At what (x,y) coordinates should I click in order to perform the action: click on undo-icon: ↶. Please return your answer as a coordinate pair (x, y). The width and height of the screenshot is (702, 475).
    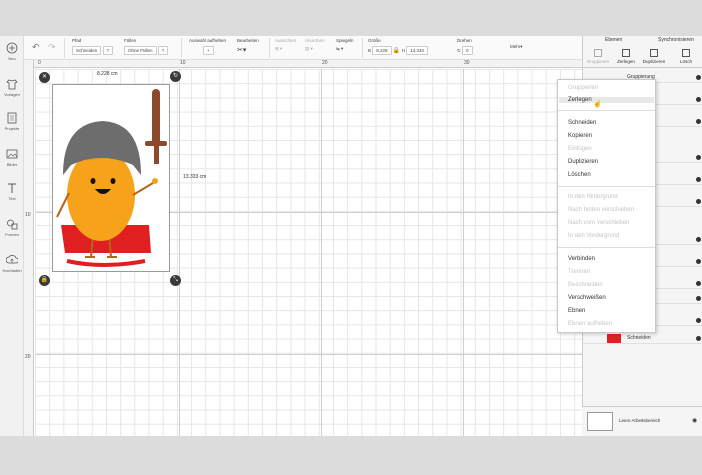
    Looking at the image, I should click on (36, 47).